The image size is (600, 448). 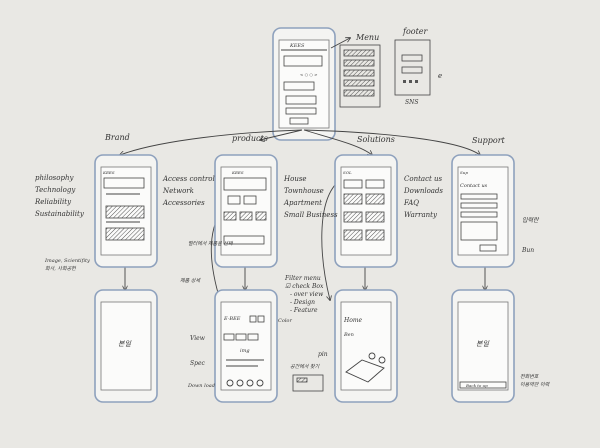 What do you see at coordinates (348, 335) in the screenshot?
I see `solution-detail-sub: Ben` at bounding box center [348, 335].